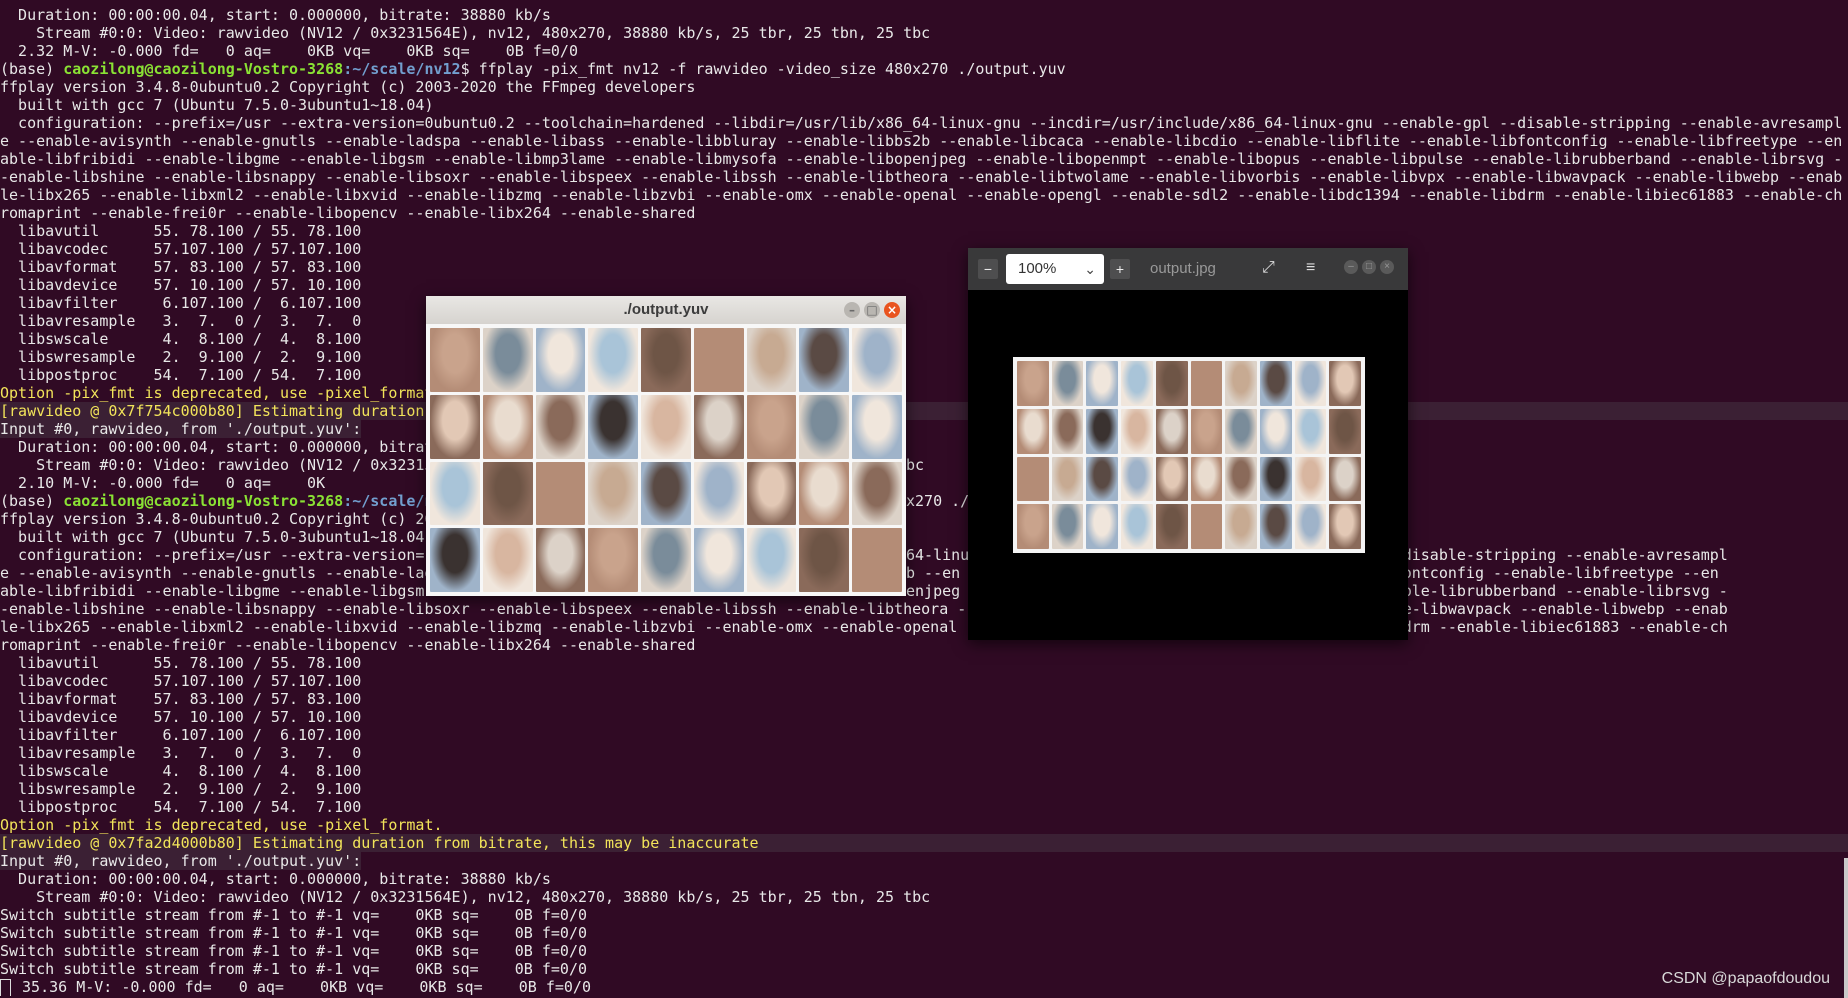  I want to click on terminal-text: libavfilter 6.107.100 / 6.107.100, so click(181, 303).